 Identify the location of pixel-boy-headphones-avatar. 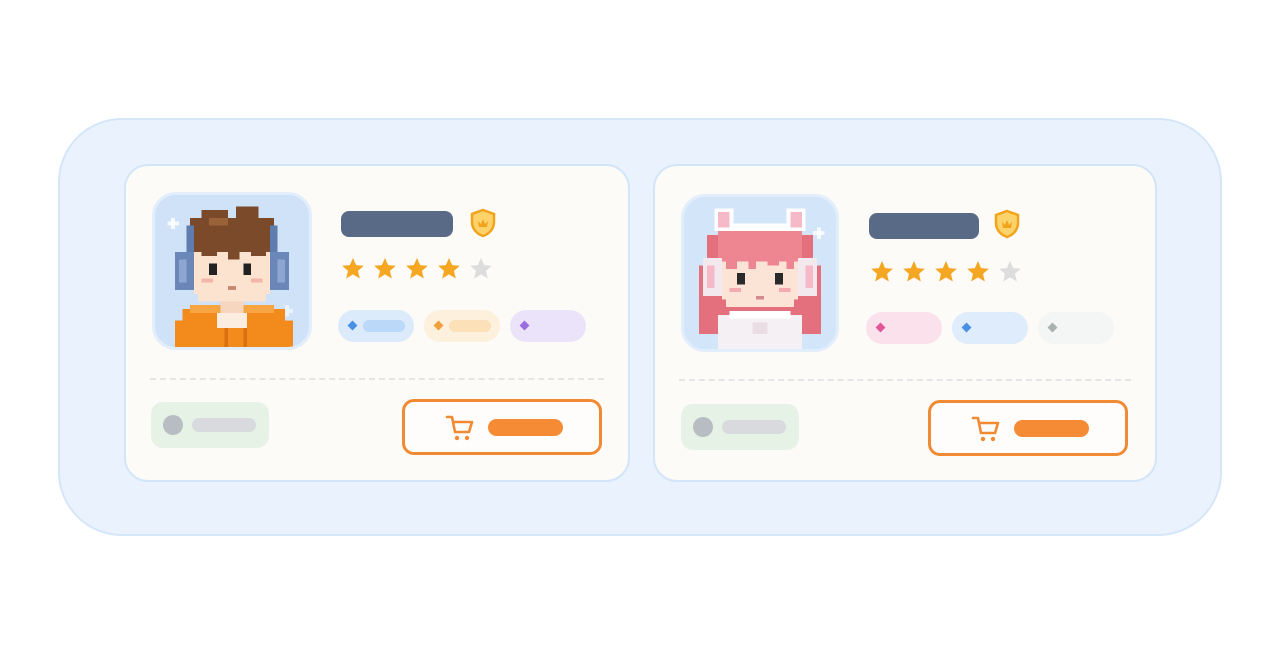
(232, 271).